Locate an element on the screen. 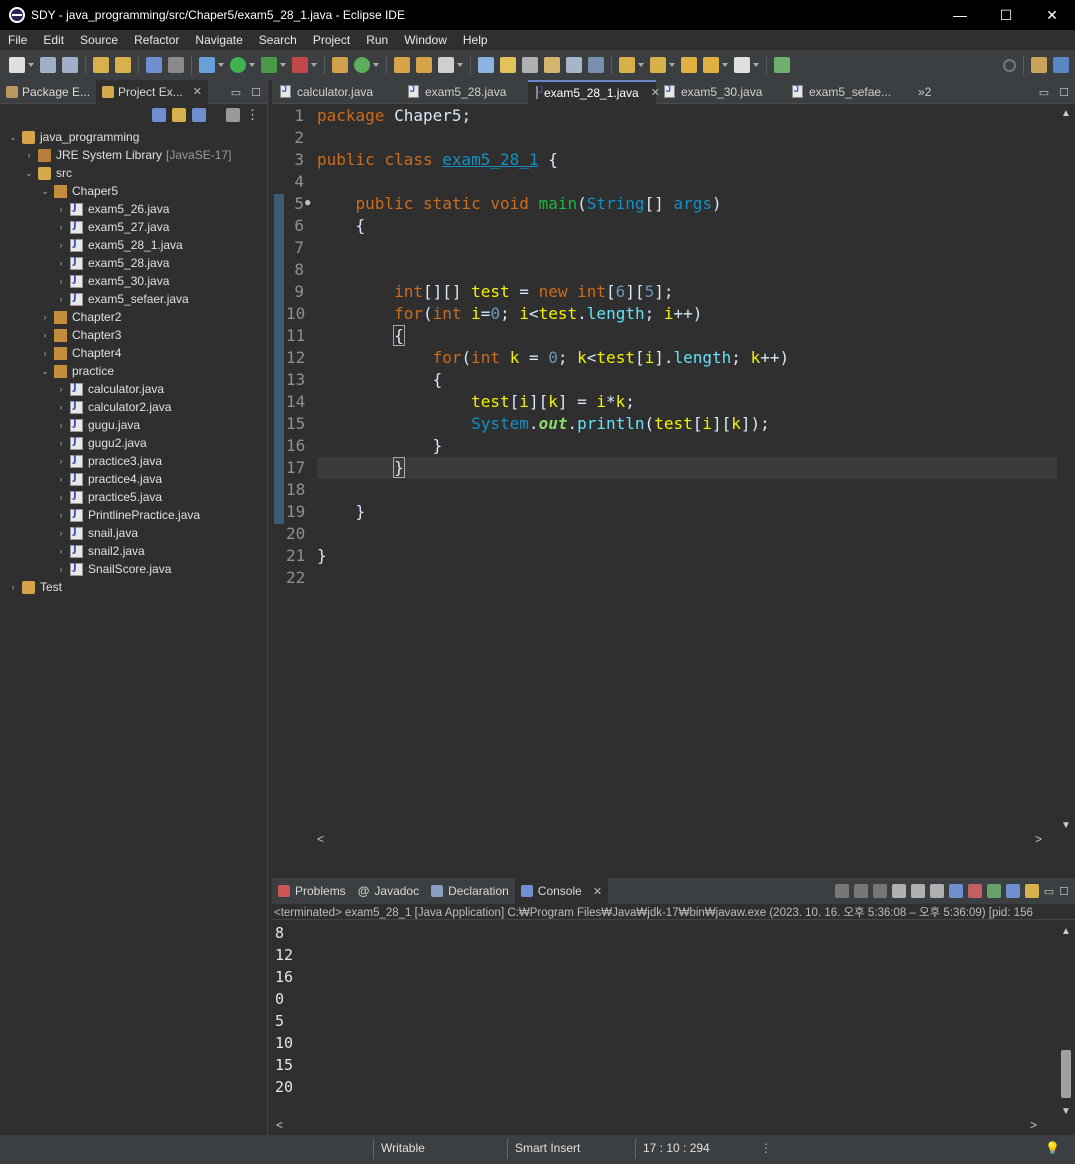  insert-mode-status: Smart Insert is located at coordinates (547, 1148).